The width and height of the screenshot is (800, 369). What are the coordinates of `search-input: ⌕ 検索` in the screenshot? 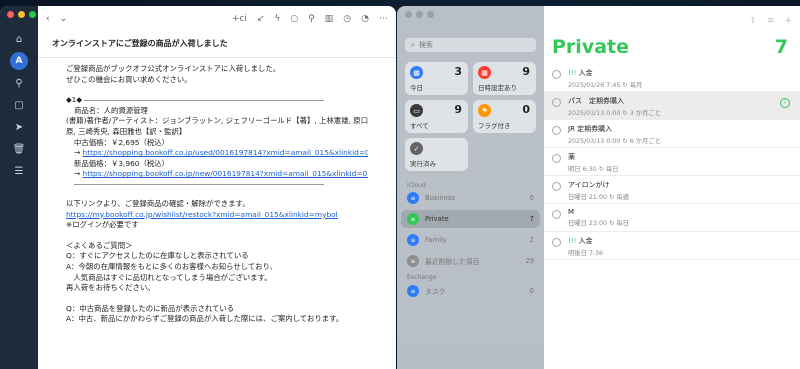 It's located at (470, 45).